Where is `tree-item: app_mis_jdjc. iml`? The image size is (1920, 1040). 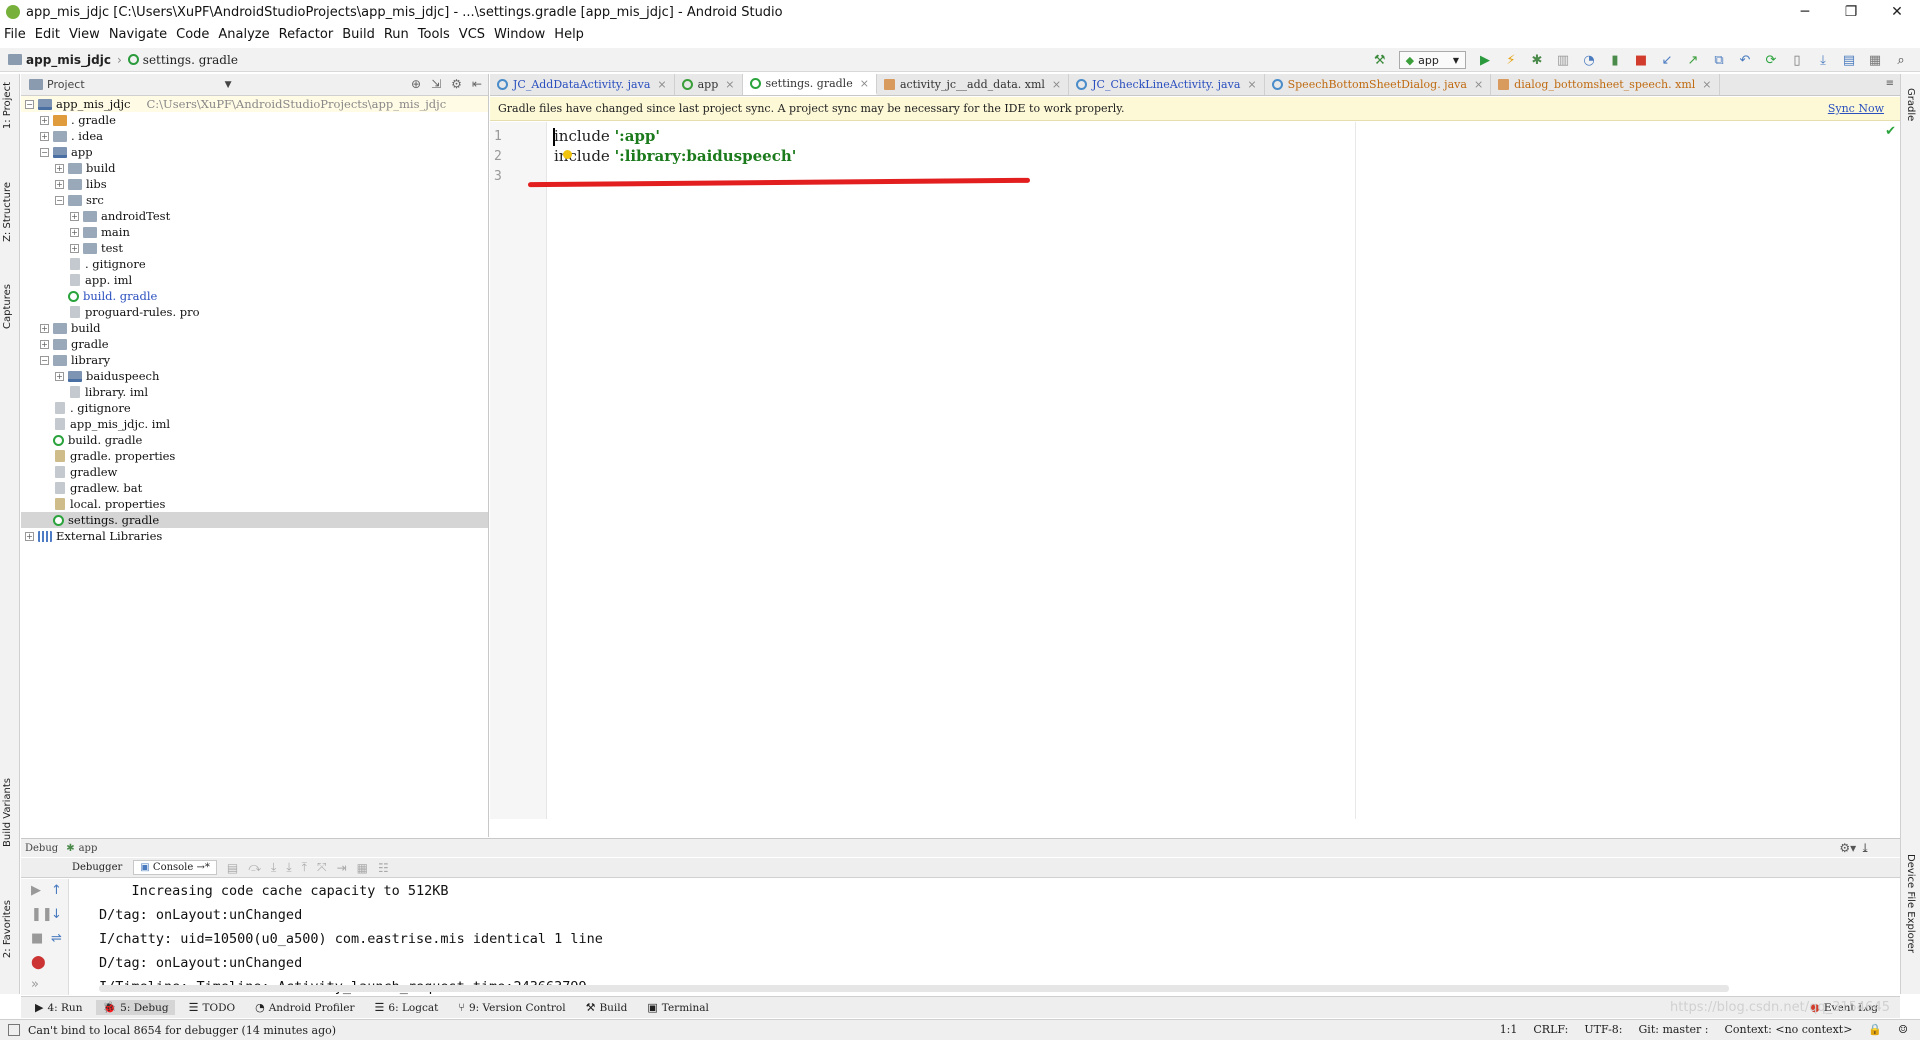
tree-item: app_mis_jdjc. iml is located at coordinates (254, 424).